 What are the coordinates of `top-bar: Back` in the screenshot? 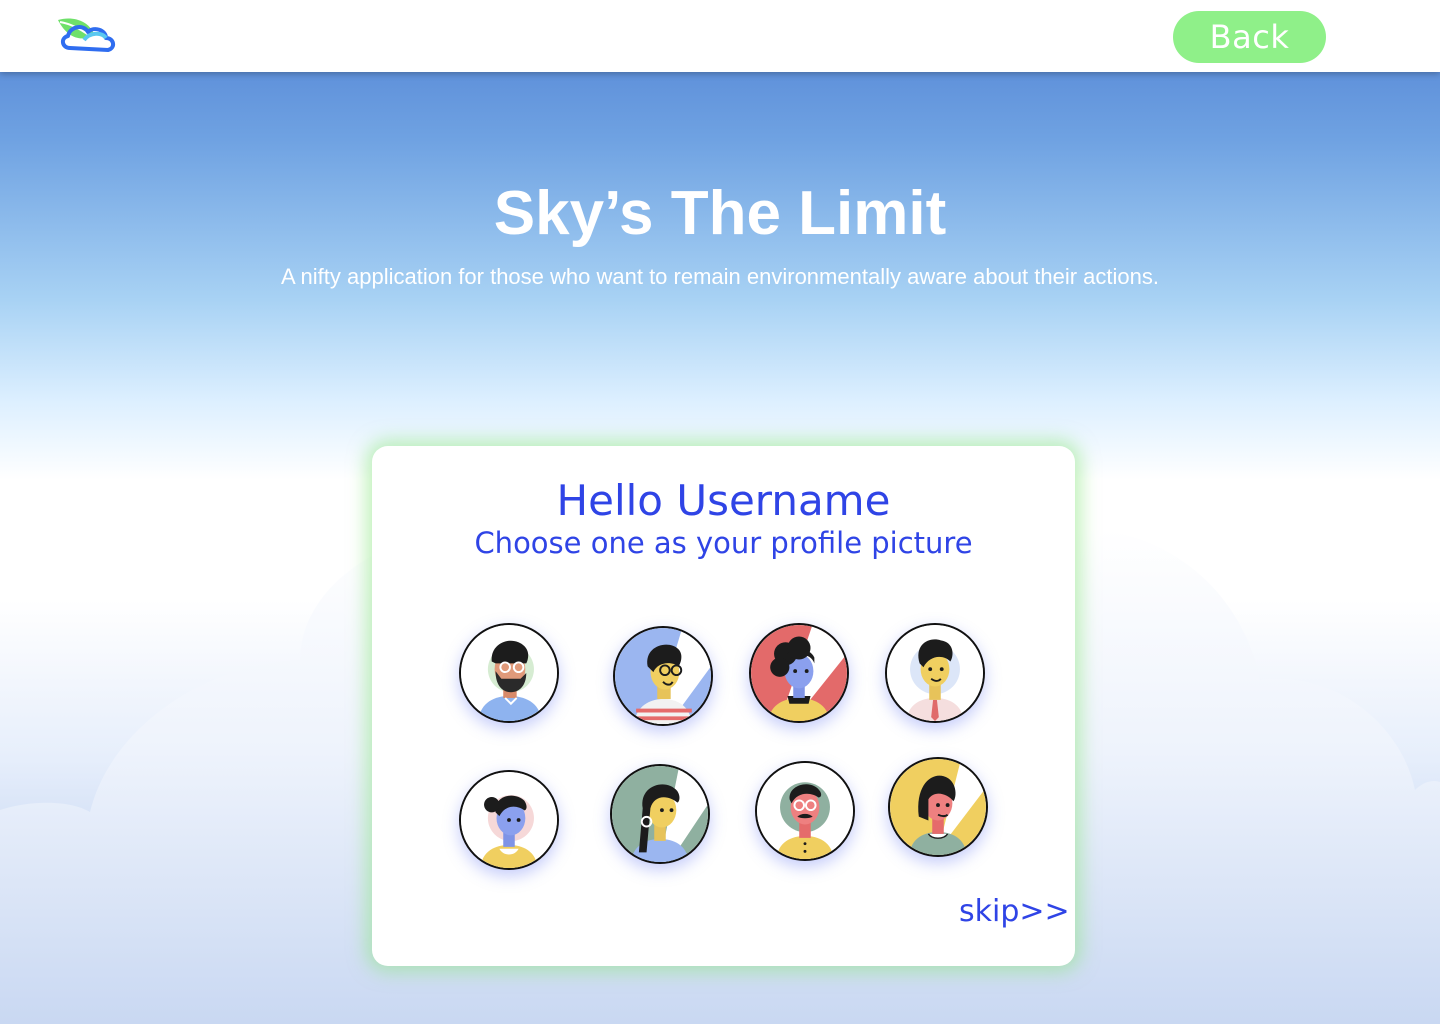 It's located at (720, 36).